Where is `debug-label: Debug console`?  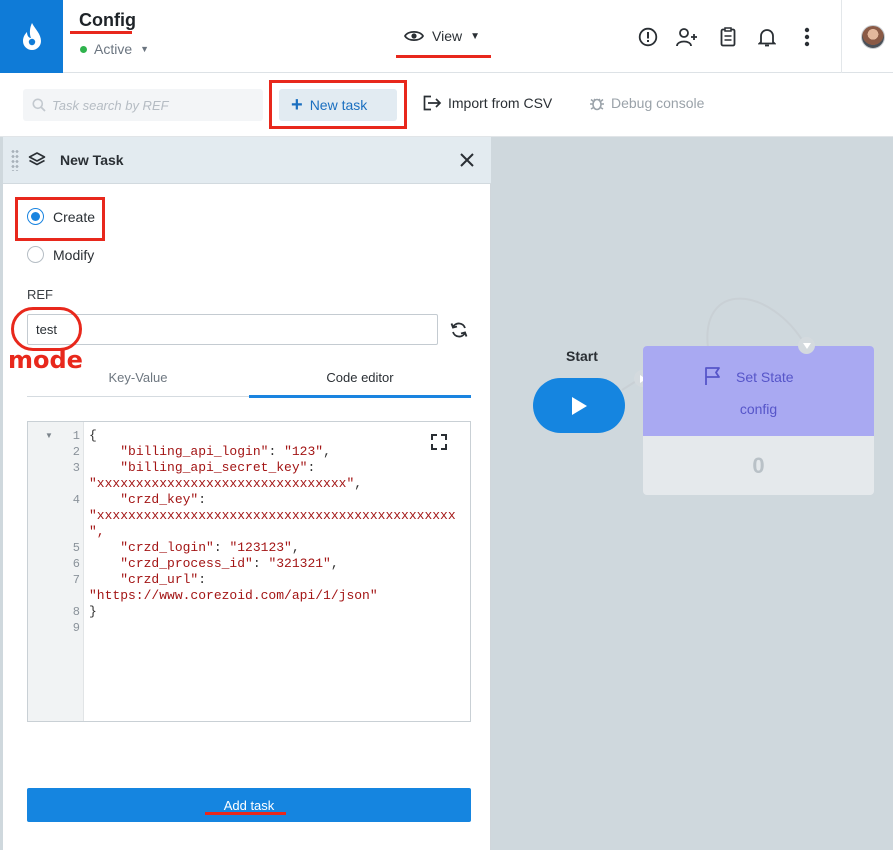 debug-label: Debug console is located at coordinates (658, 103).